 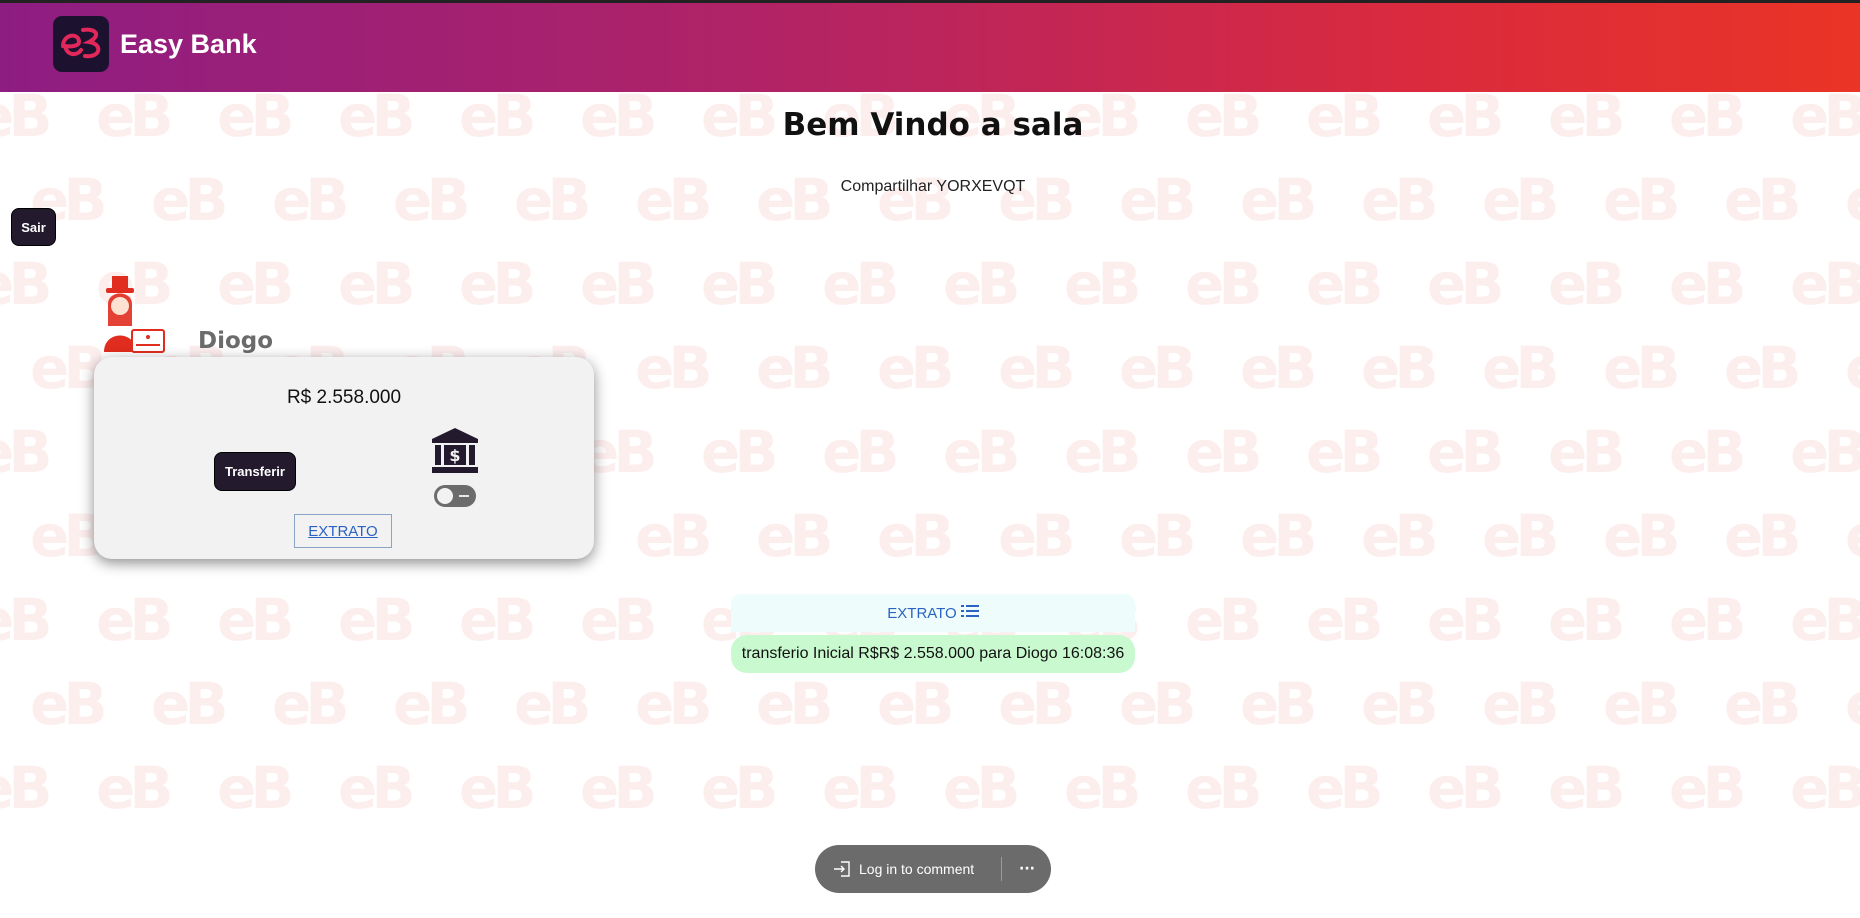 I want to click on ledger-header: EXTRATO, so click(x=933, y=613).